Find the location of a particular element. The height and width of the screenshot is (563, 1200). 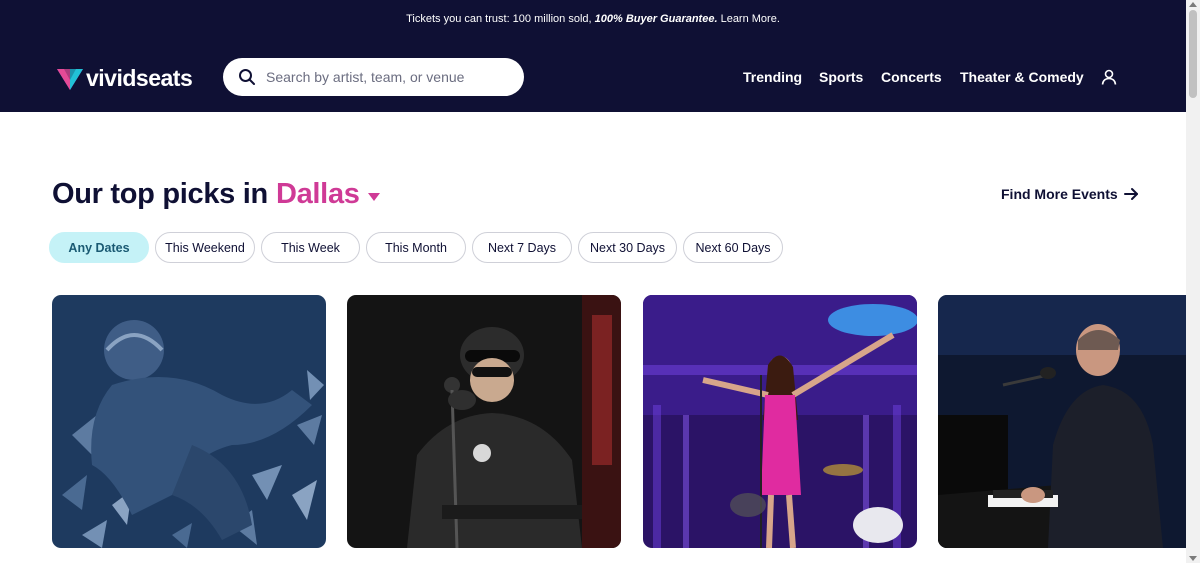

event-card-piano-concert is located at coordinates (1062, 421).